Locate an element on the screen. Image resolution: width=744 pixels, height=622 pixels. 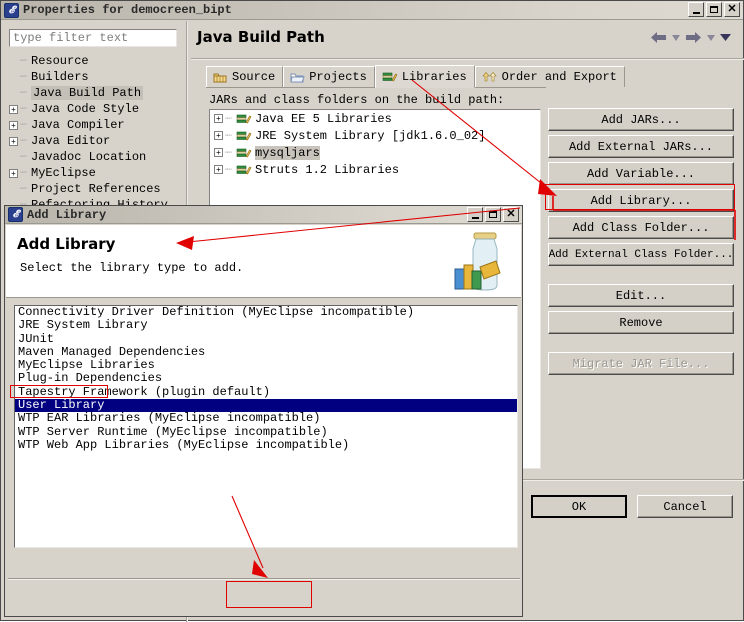
dialog-title: Add Library is located at coordinates (67, 214).